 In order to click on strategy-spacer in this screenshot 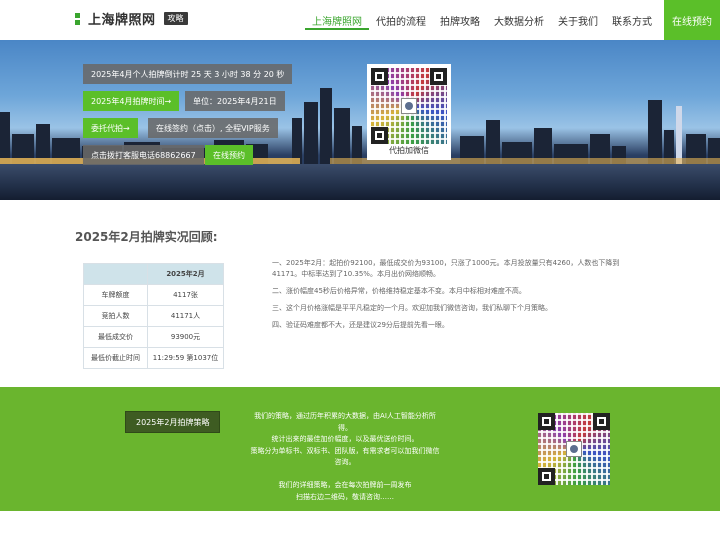, I will do `click(345, 475)`.